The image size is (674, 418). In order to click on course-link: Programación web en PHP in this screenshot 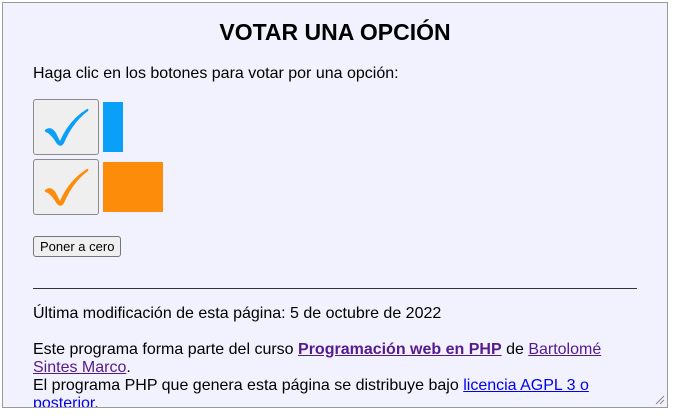, I will do `click(400, 349)`.